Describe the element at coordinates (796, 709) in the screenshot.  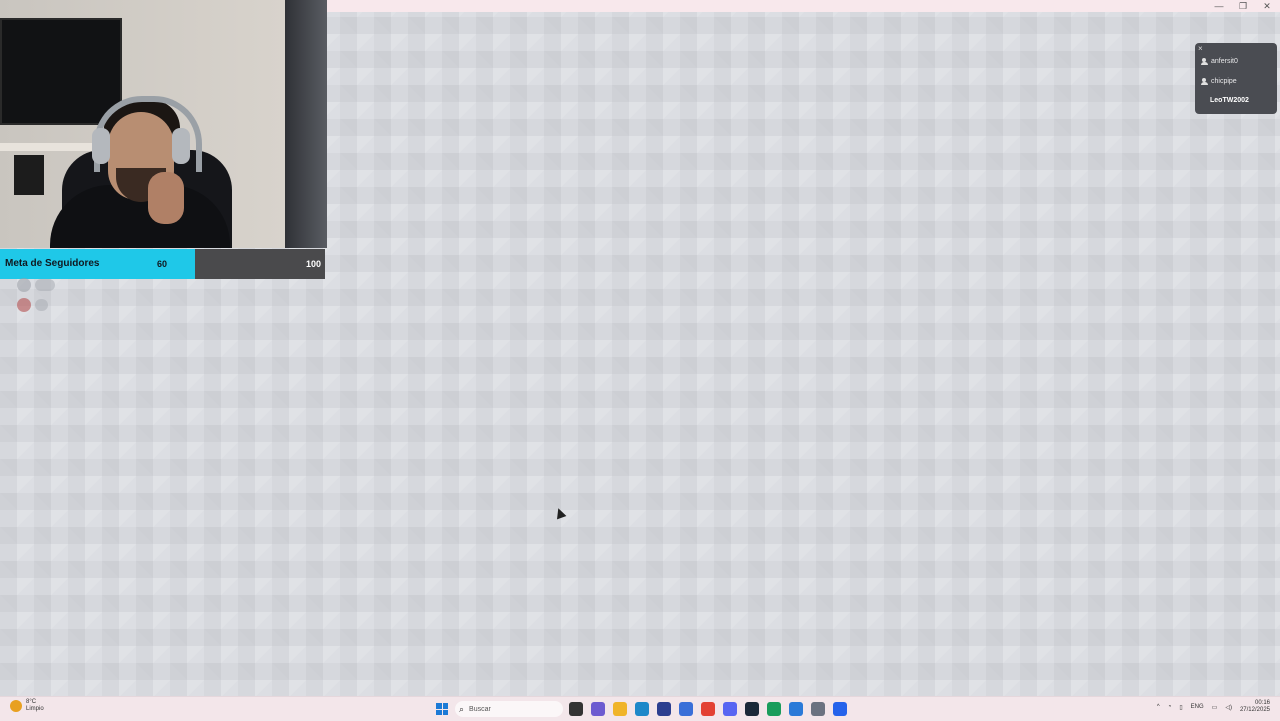
I see `app-blue-icon` at that location.